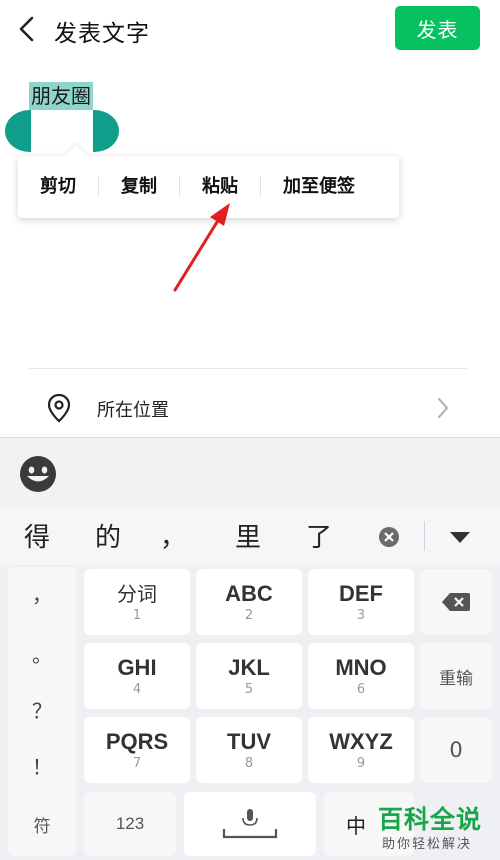  I want to click on menu-item-copy: 复制, so click(139, 187).